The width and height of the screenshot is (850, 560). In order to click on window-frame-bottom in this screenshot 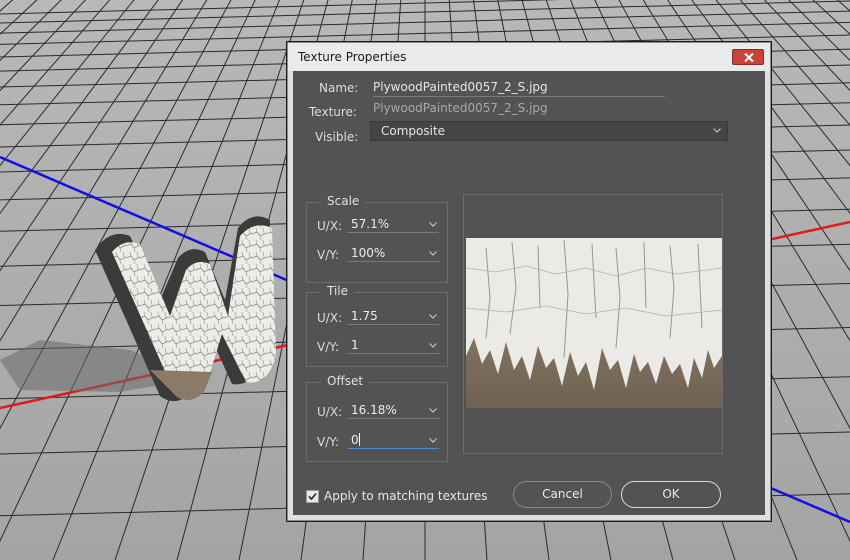, I will do `click(529, 517)`.